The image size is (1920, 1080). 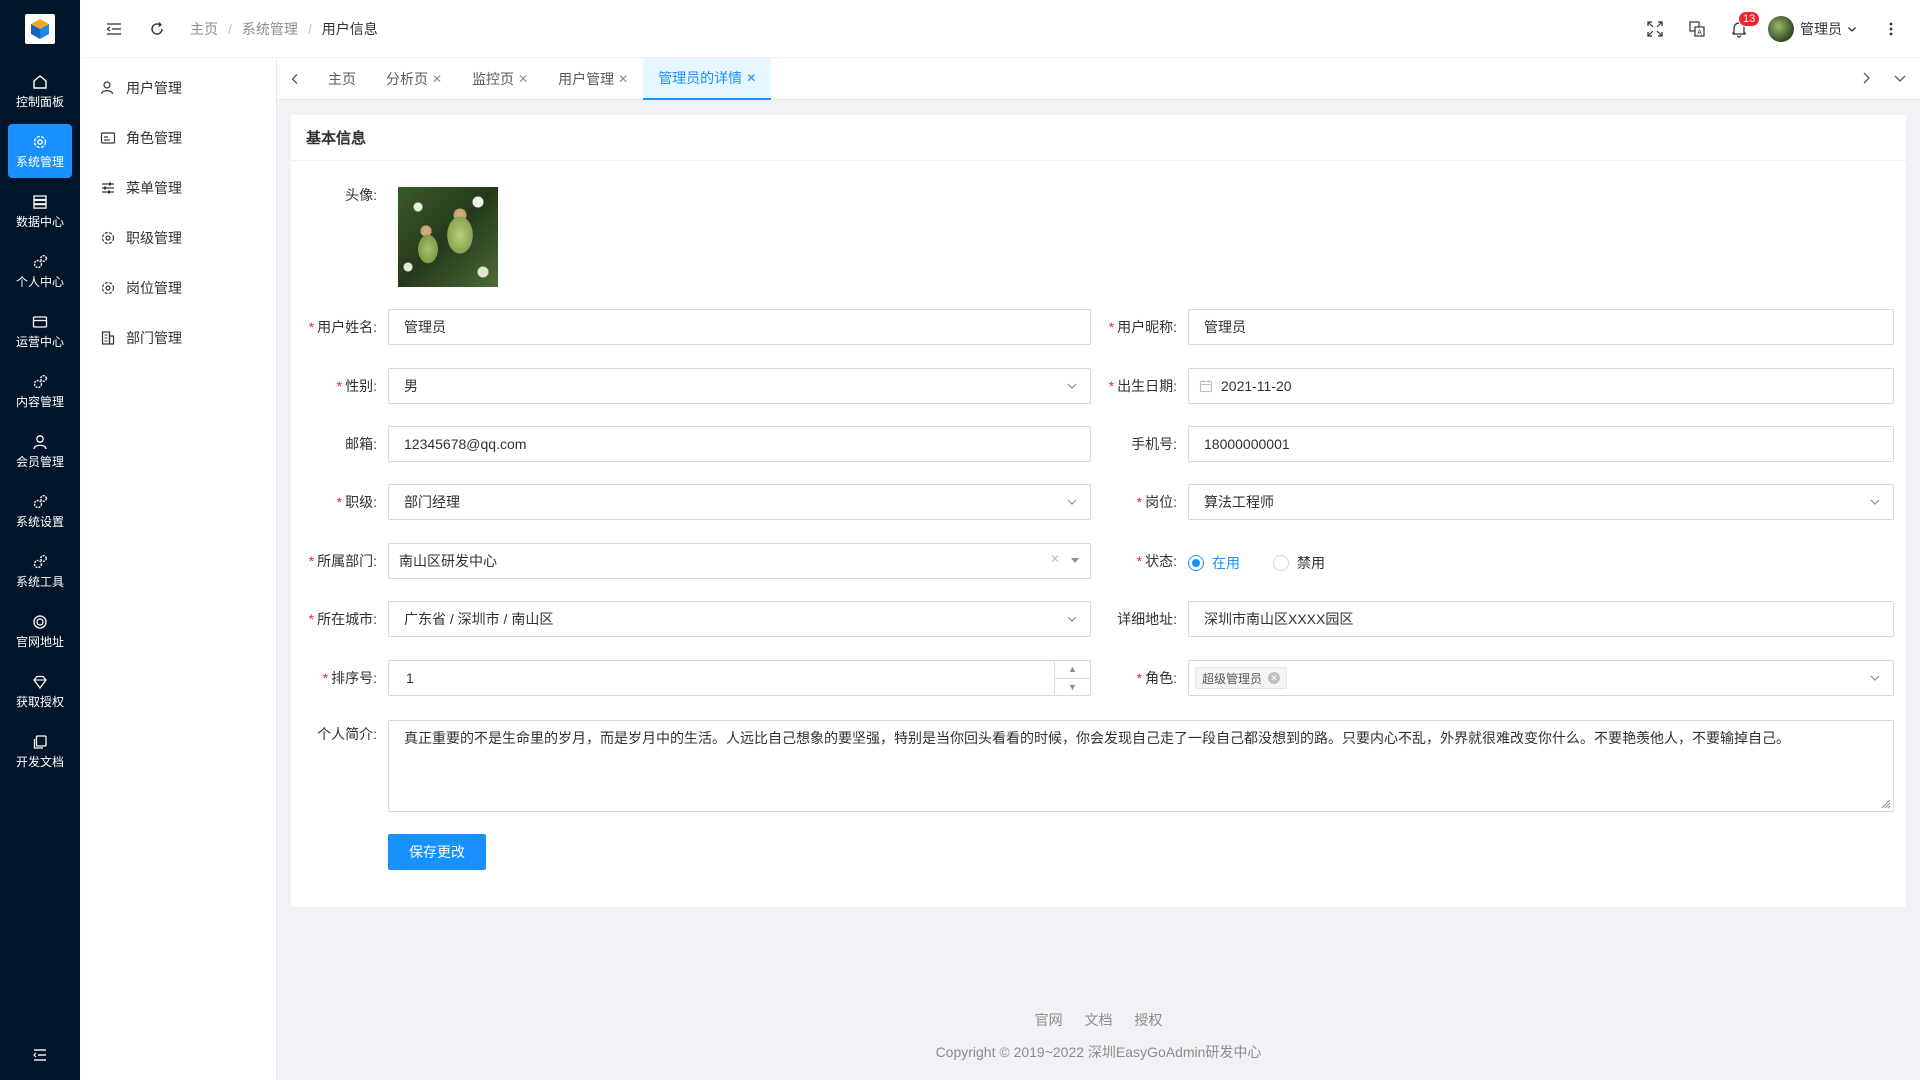 I want to click on logo-cube-icon, so click(x=40, y=29).